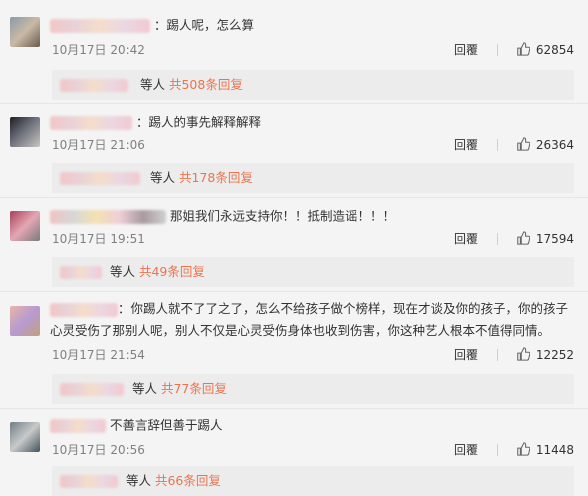 This screenshot has width=588, height=496. I want to click on comment-meta: 10月17日 21:06 回覆 26364, so click(313, 145).